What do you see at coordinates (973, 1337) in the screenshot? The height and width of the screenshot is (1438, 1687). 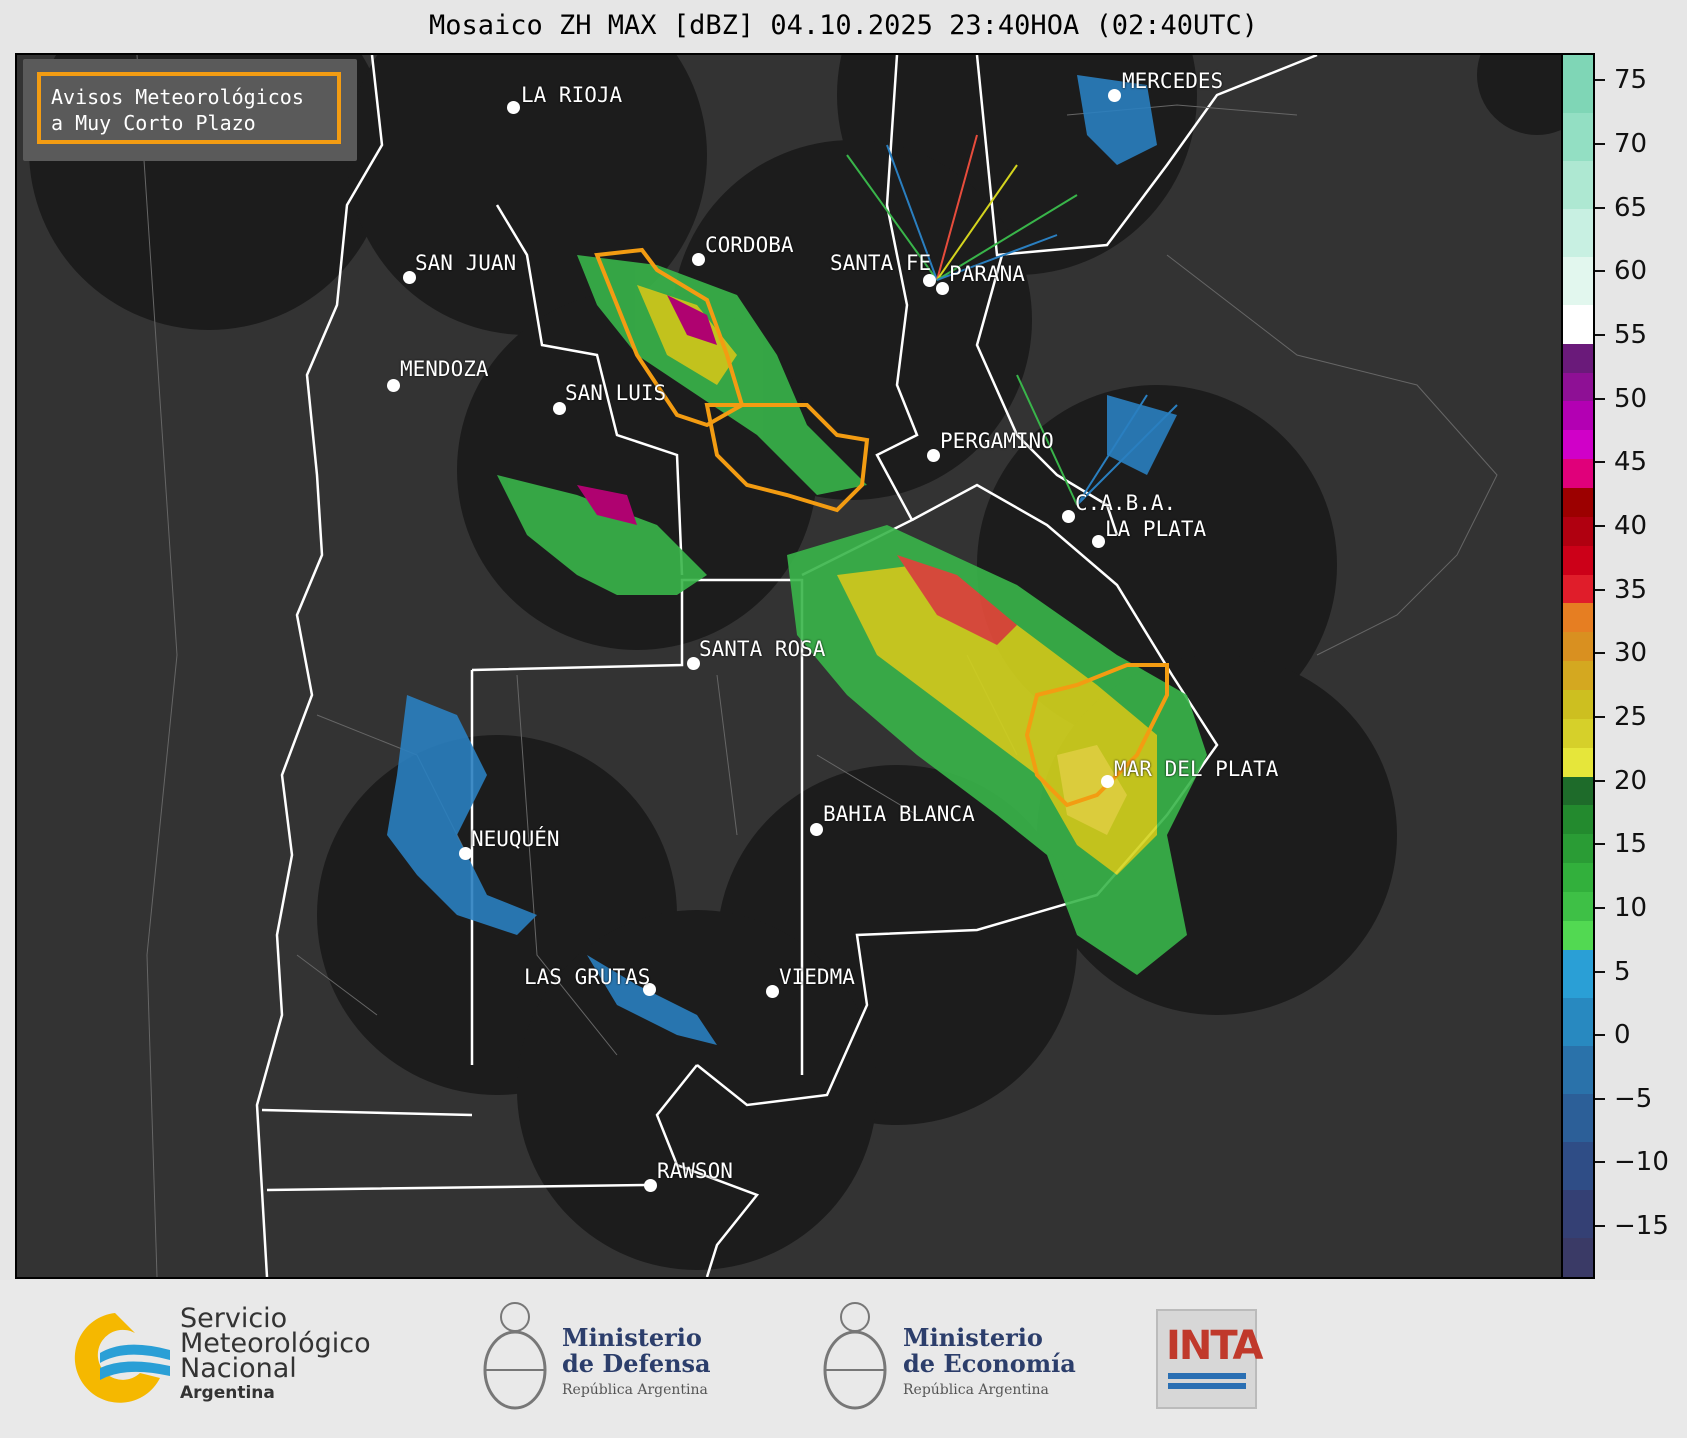 I see `economia-line-1: Ministerio` at bounding box center [973, 1337].